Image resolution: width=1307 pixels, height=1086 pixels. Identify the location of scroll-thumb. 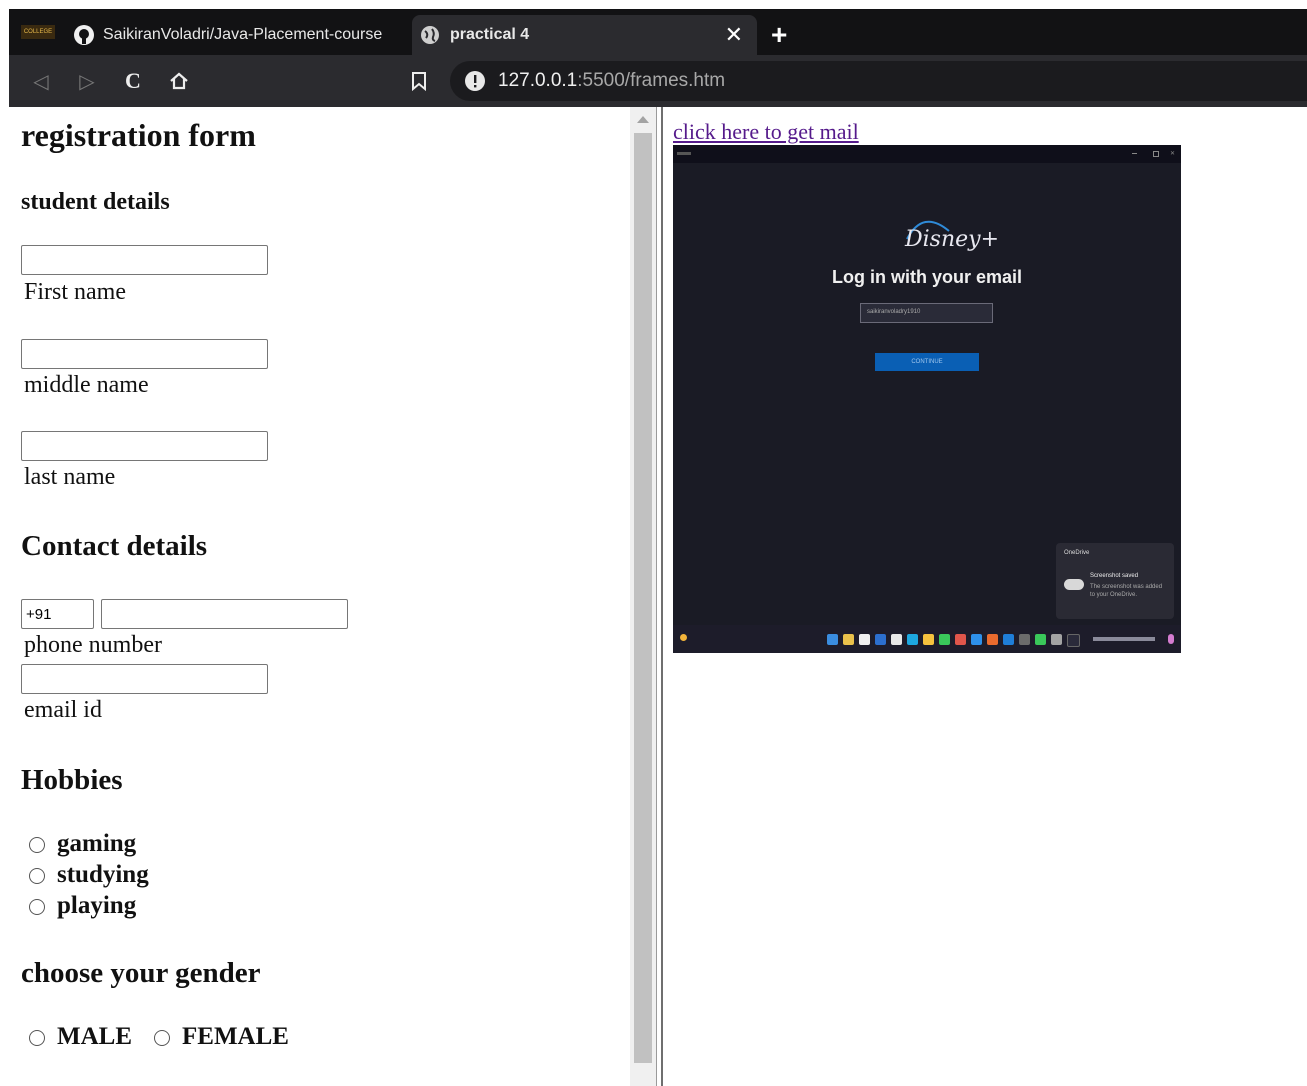
(643, 598).